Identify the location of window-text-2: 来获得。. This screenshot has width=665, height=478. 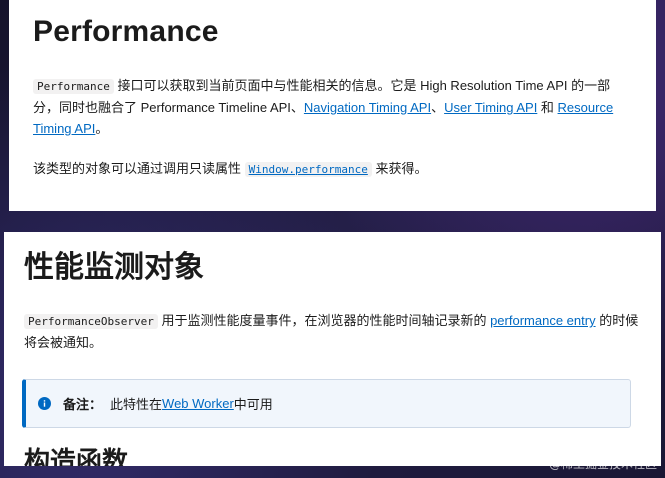
(399, 168).